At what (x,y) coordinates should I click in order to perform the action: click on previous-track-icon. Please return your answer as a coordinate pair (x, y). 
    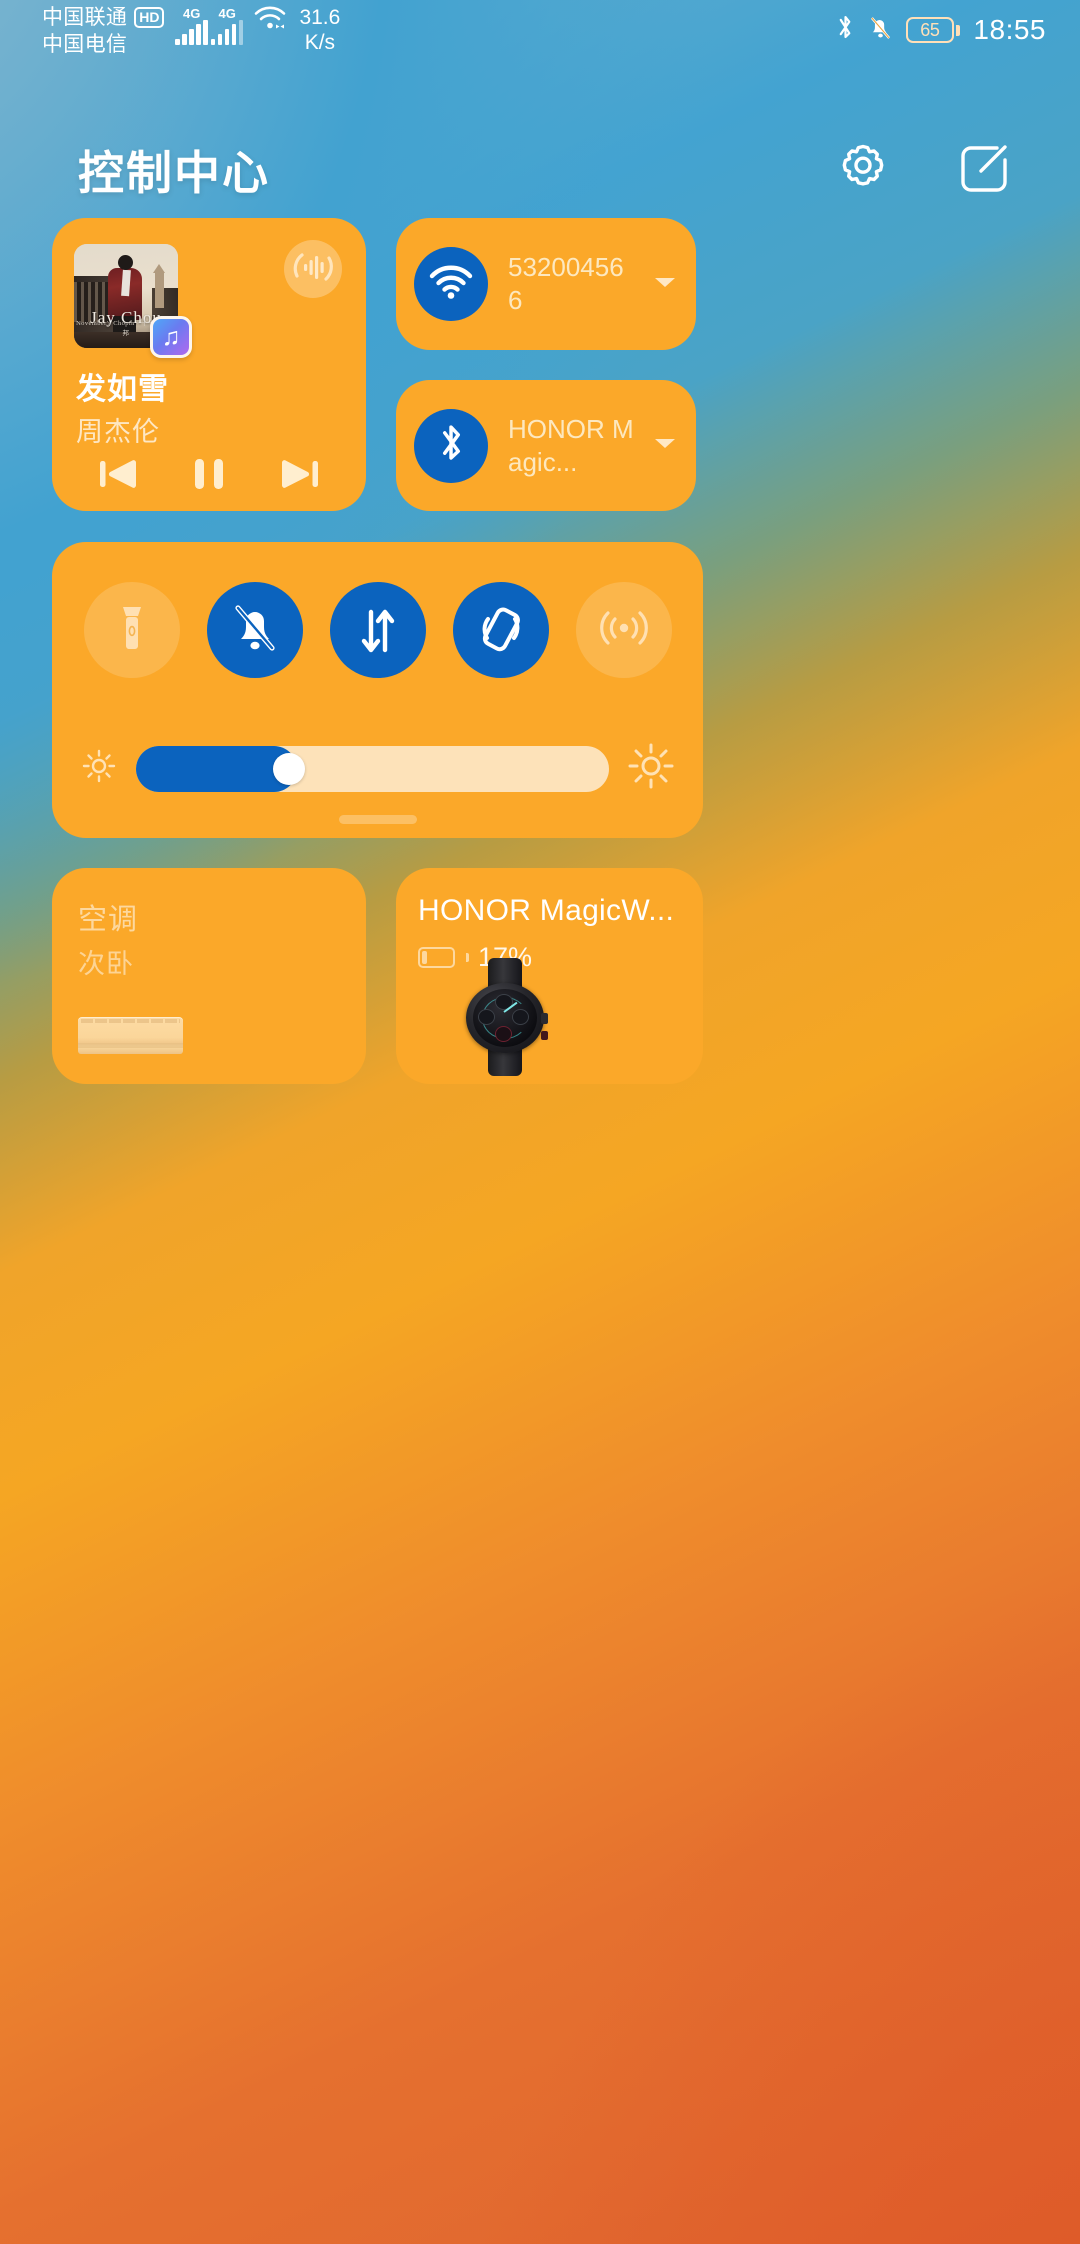
    Looking at the image, I should click on (119, 476).